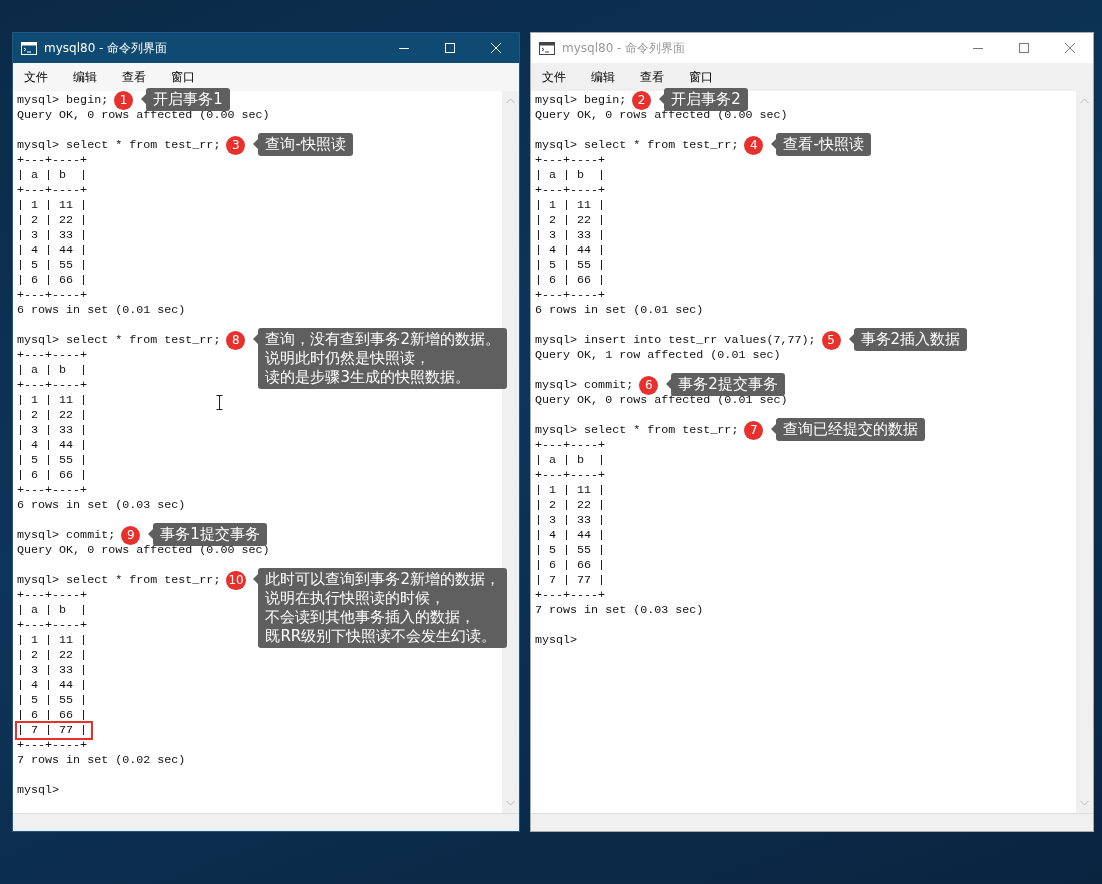  What do you see at coordinates (570, 580) in the screenshot?
I see `terminal-line: | 7 | 77 |` at bounding box center [570, 580].